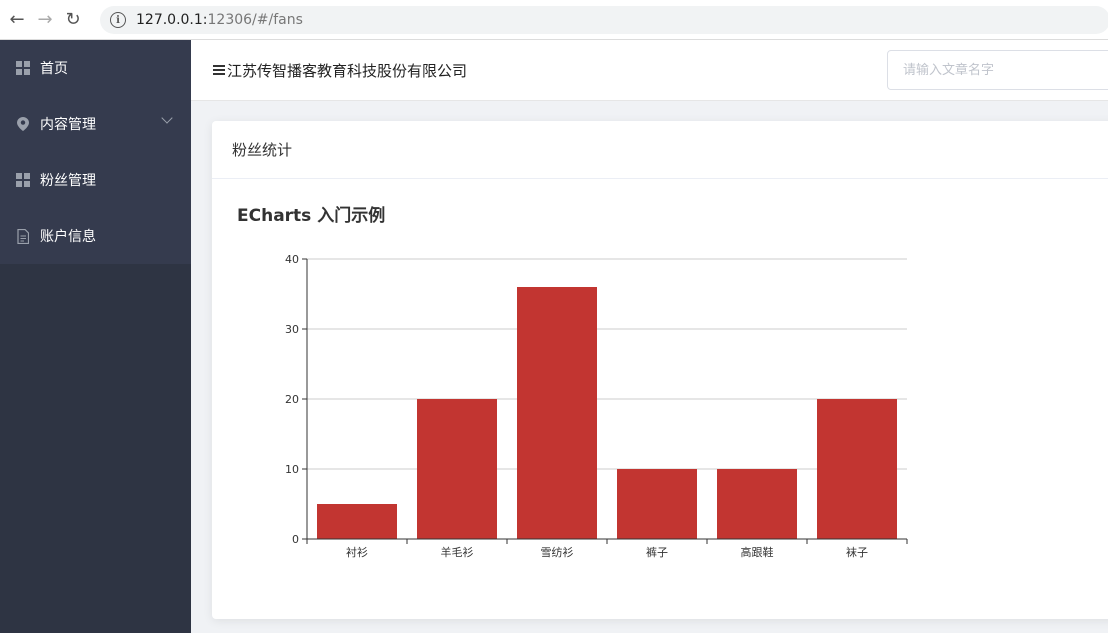 This screenshot has width=1108, height=633. Describe the element at coordinates (68, 237) in the screenshot. I see `sidebar-item-label: 账户信息` at that location.